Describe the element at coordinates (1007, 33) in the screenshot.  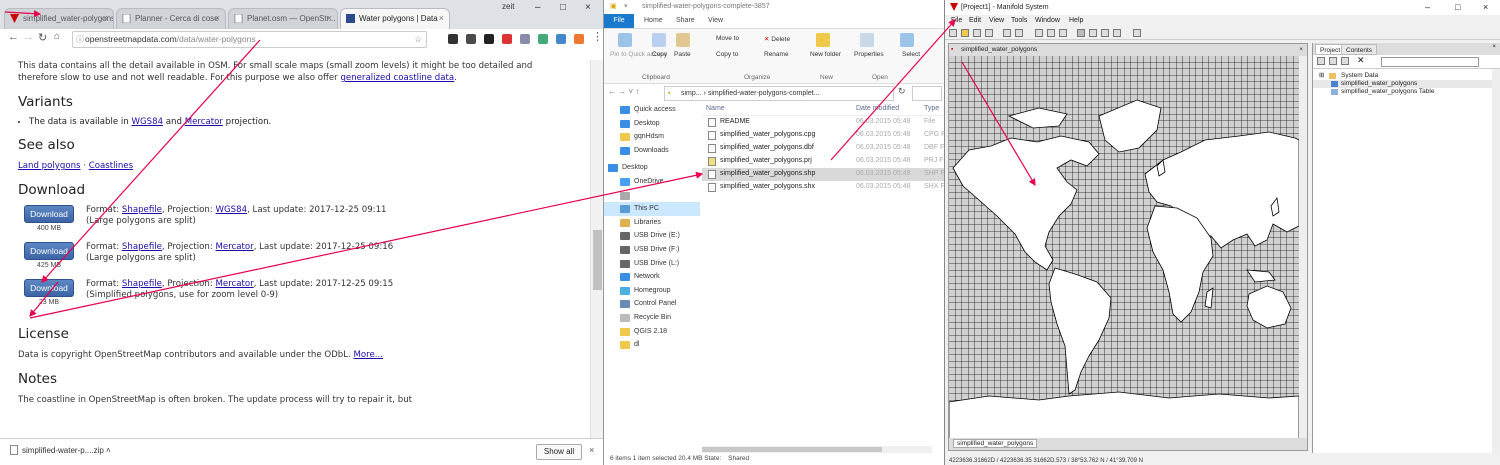
I see `undo-icon` at that location.